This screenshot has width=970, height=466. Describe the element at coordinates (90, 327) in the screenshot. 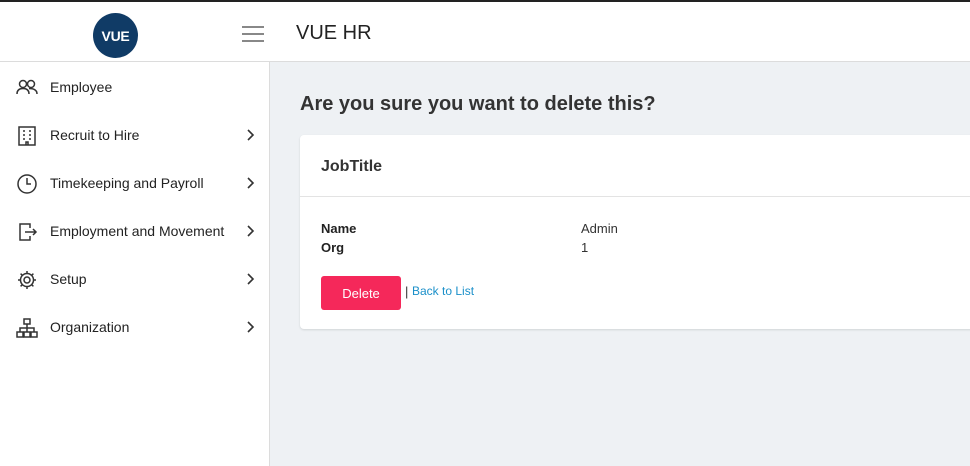

I see `sidebar-item-label: Organization` at that location.